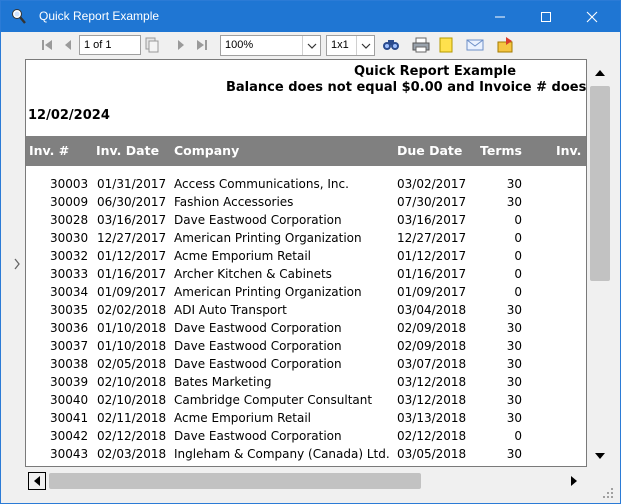  What do you see at coordinates (132, 436) in the screenshot?
I see `invoice-date-cell: 02/12/2018` at bounding box center [132, 436].